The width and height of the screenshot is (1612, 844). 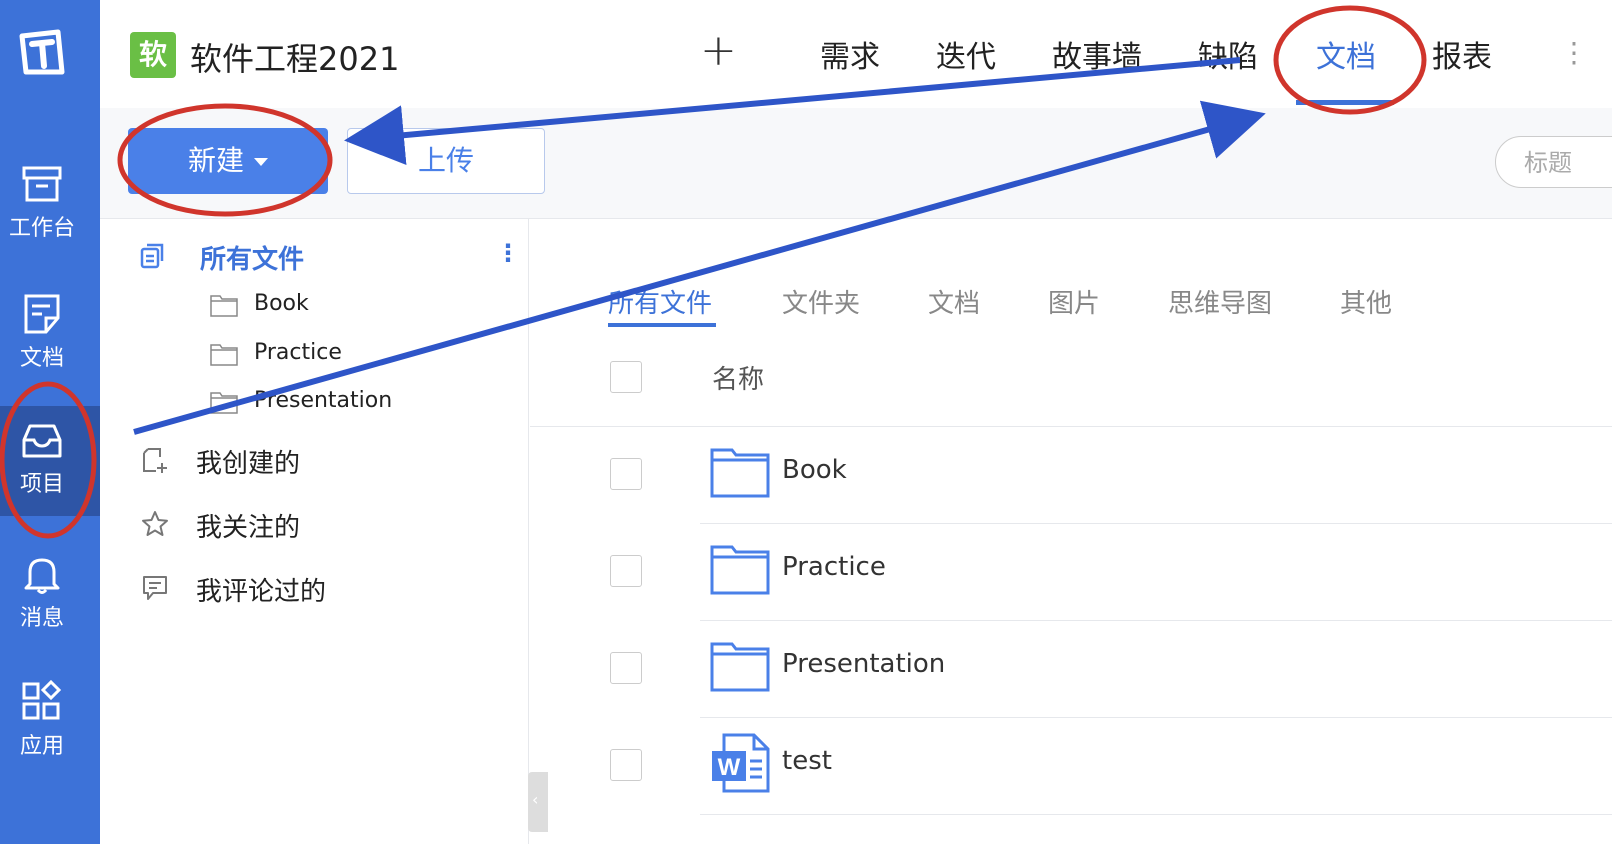 What do you see at coordinates (626, 377) in the screenshot?
I see `select-all-checkbox` at bounding box center [626, 377].